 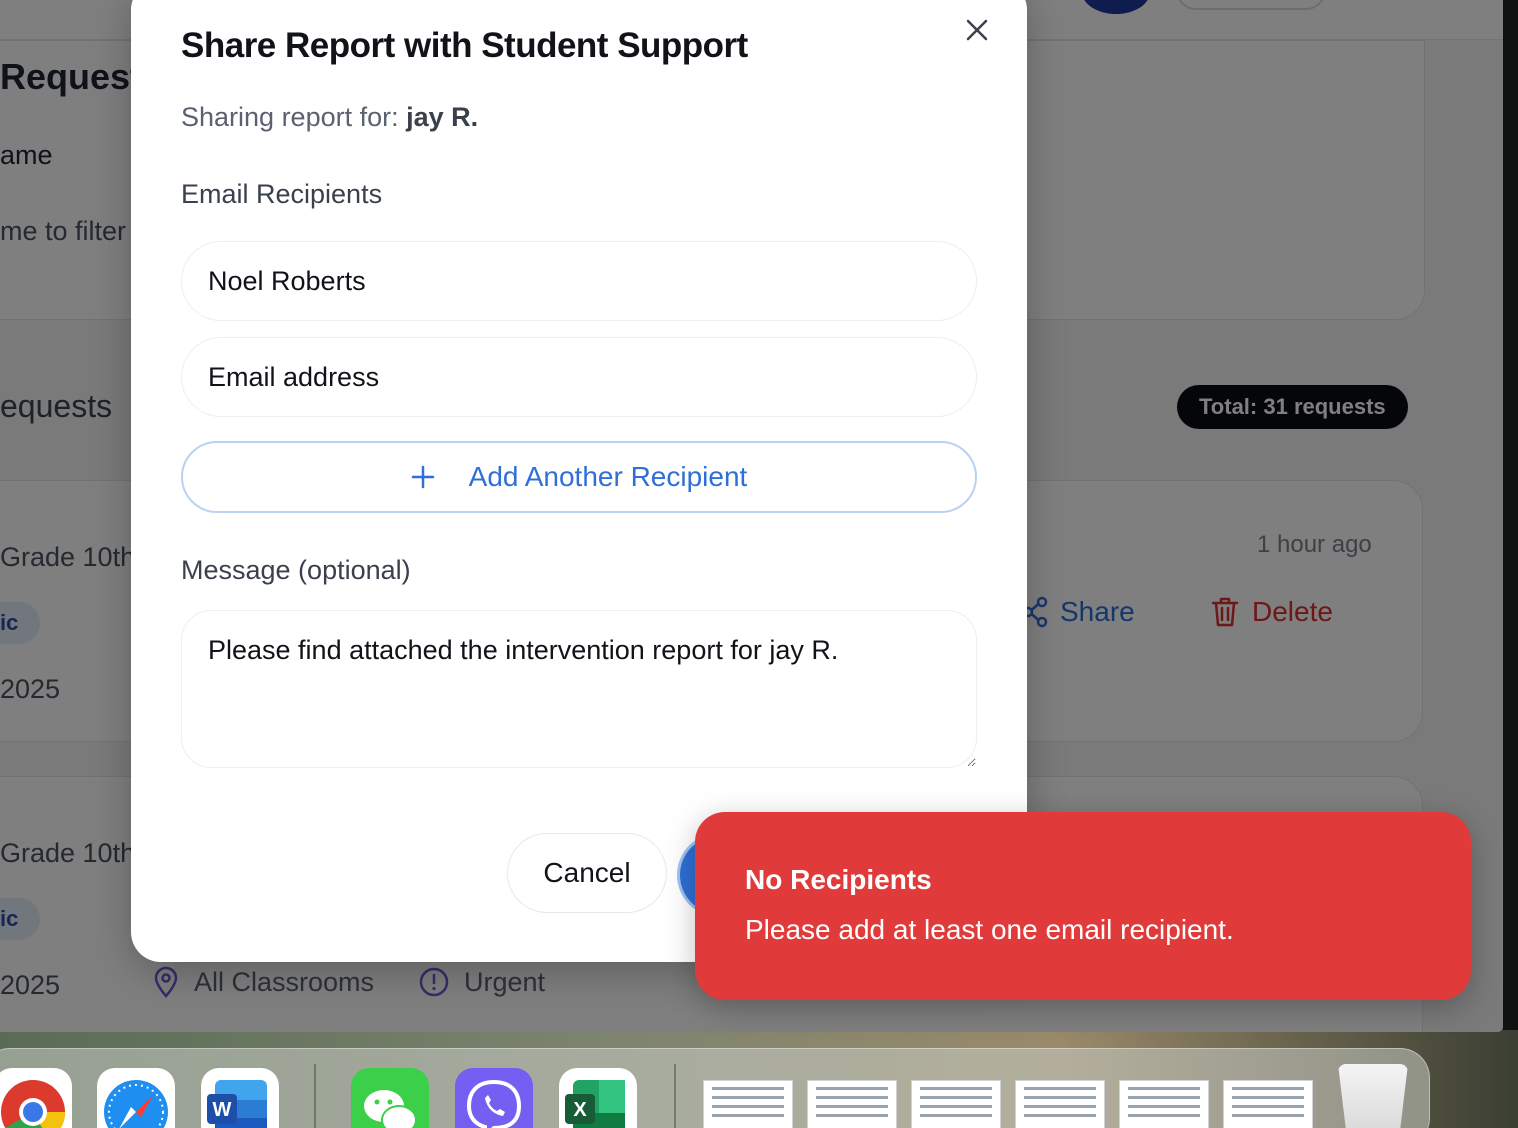 I want to click on dialog-subtitle: Sharing report for: jay R., so click(x=329, y=117).